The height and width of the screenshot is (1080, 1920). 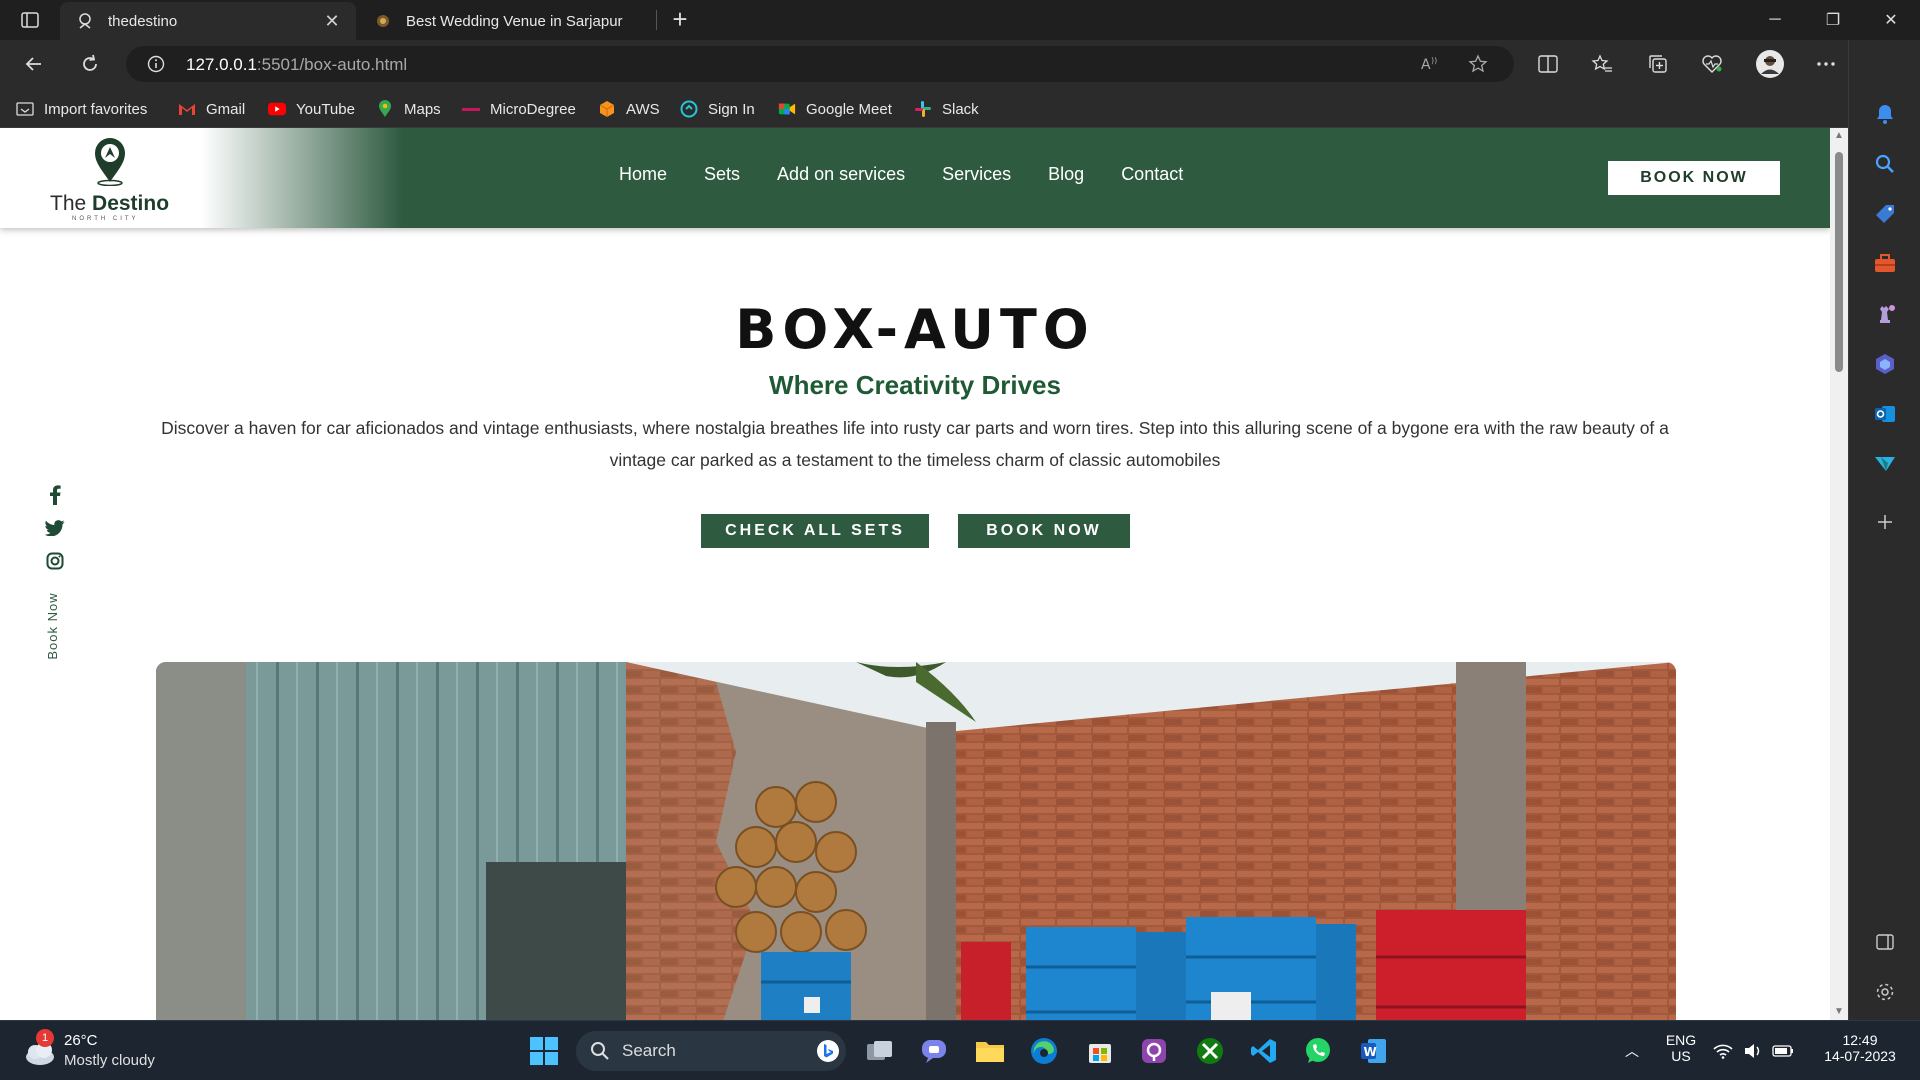 I want to click on page-scrollbar: ▲ ▼, so click(x=1839, y=574).